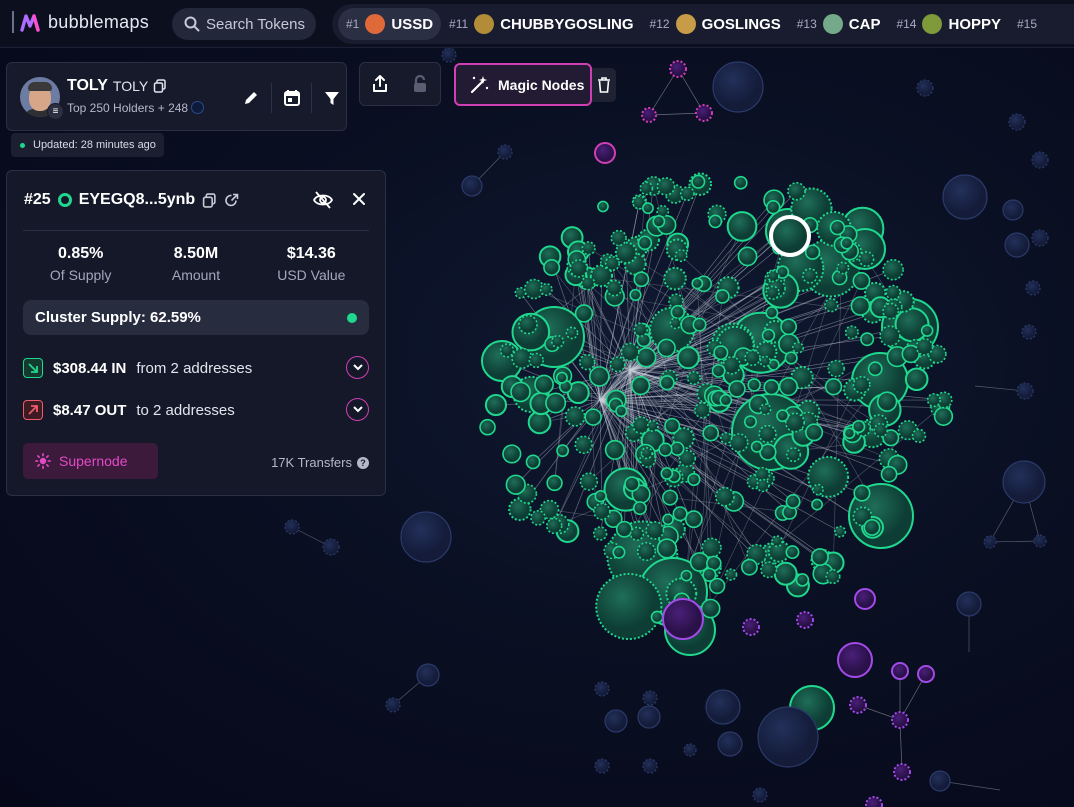 The image size is (1074, 807). Describe the element at coordinates (196, 317) in the screenshot. I see `cluster-supply-bar: Cluster Supply: 62.59%` at that location.